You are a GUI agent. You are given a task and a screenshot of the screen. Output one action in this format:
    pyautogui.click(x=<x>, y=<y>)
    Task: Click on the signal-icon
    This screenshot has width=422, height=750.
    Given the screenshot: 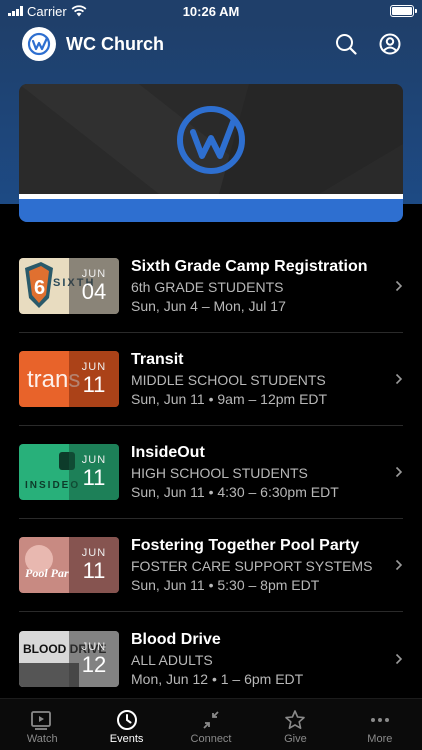 What is the action you would take?
    pyautogui.click(x=15, y=11)
    